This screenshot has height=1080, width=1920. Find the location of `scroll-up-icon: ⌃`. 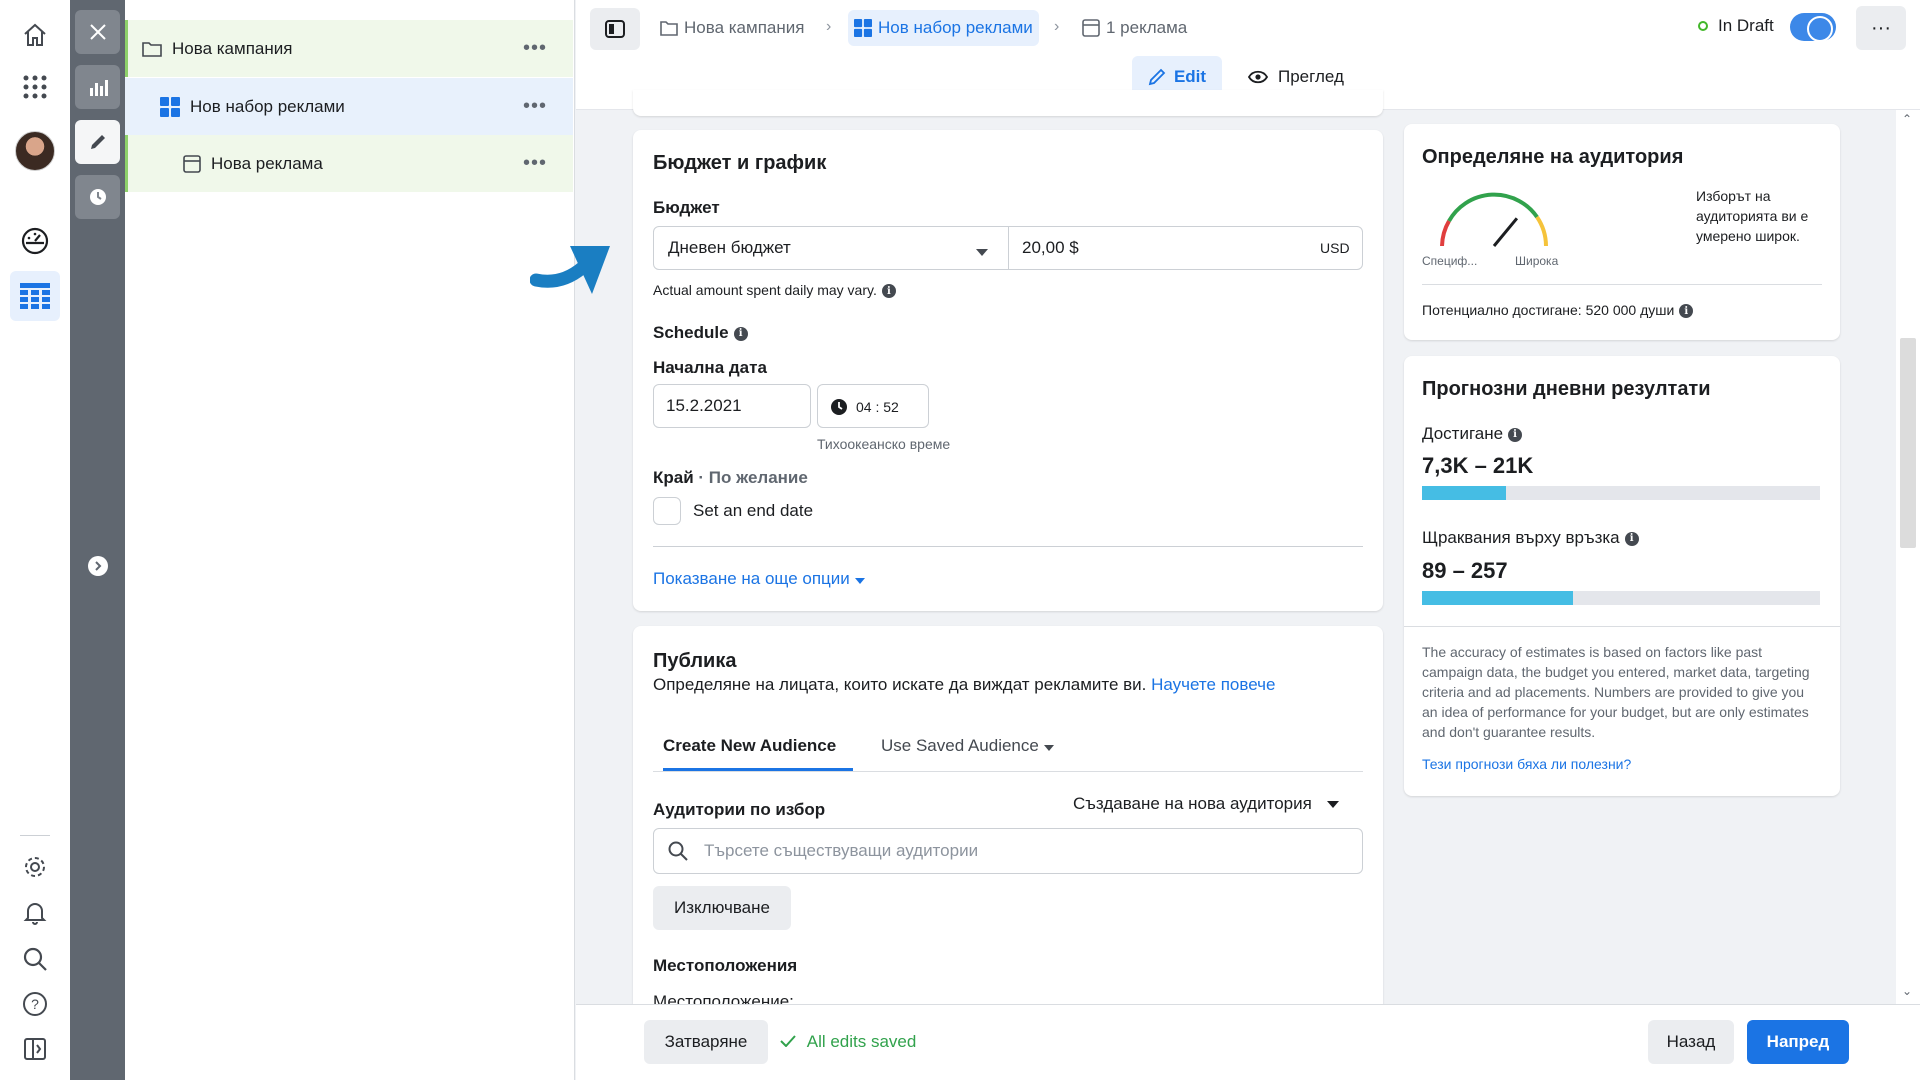

scroll-up-icon: ⌃ is located at coordinates (1907, 119).